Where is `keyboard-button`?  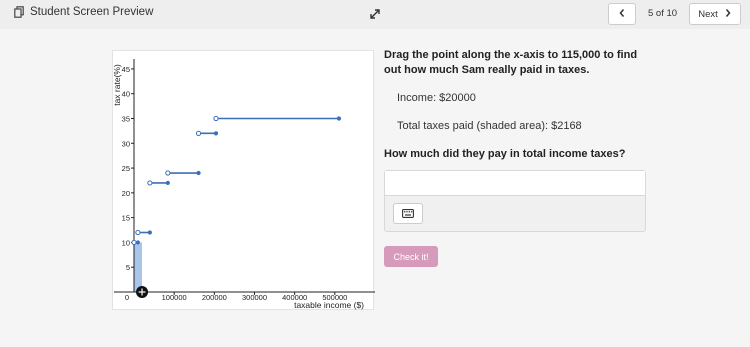 keyboard-button is located at coordinates (408, 213).